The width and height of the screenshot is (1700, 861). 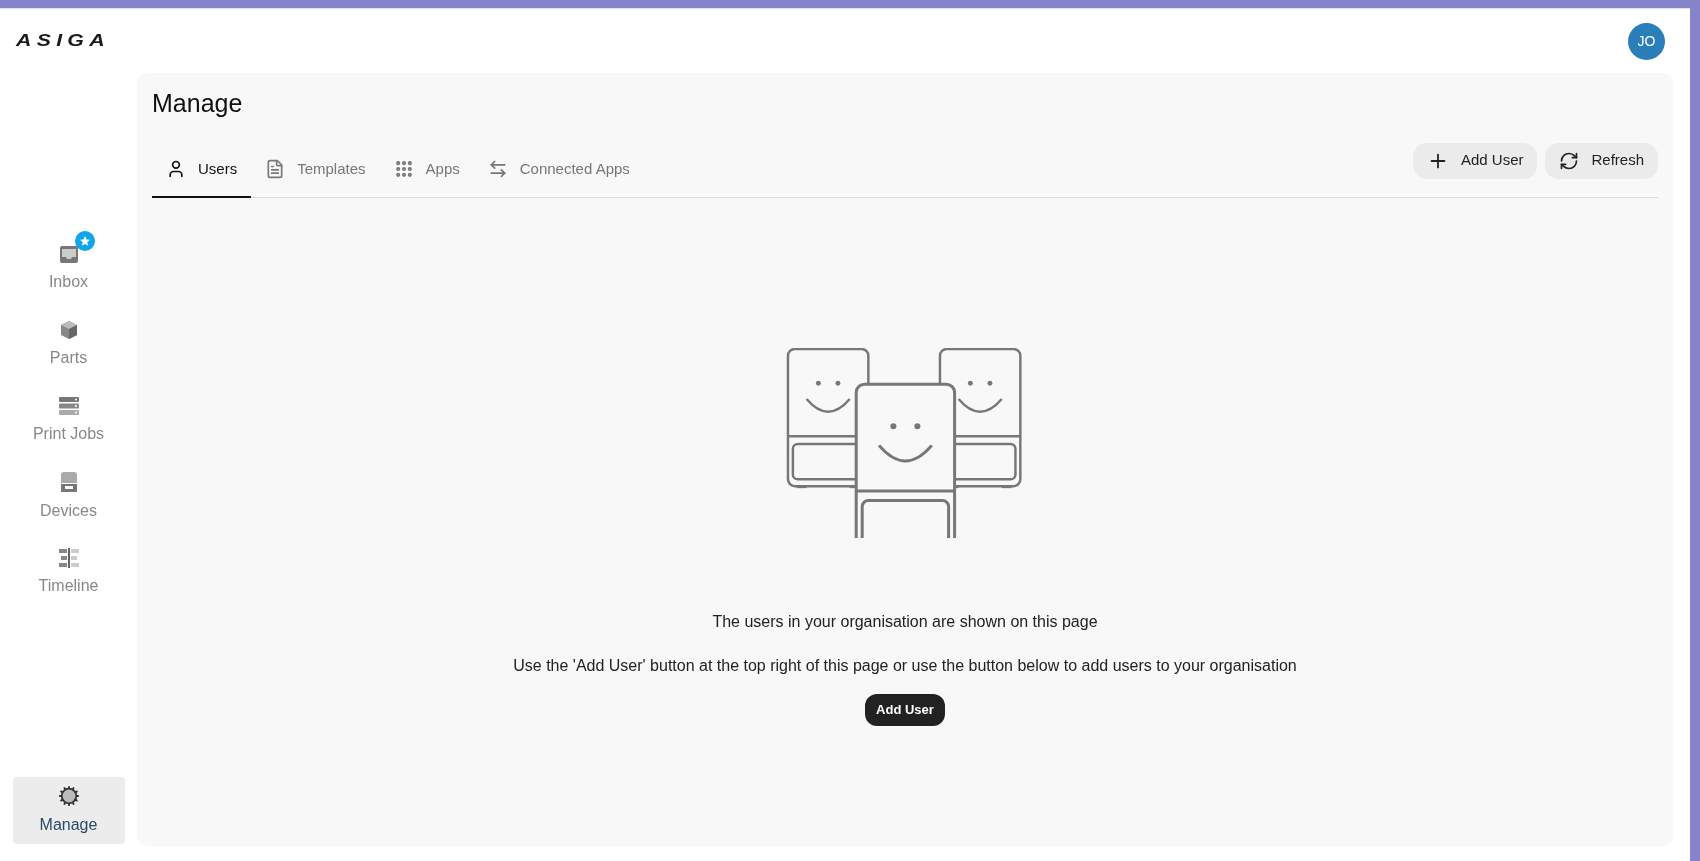 I want to click on server-stack-icon, so click(x=68, y=405).